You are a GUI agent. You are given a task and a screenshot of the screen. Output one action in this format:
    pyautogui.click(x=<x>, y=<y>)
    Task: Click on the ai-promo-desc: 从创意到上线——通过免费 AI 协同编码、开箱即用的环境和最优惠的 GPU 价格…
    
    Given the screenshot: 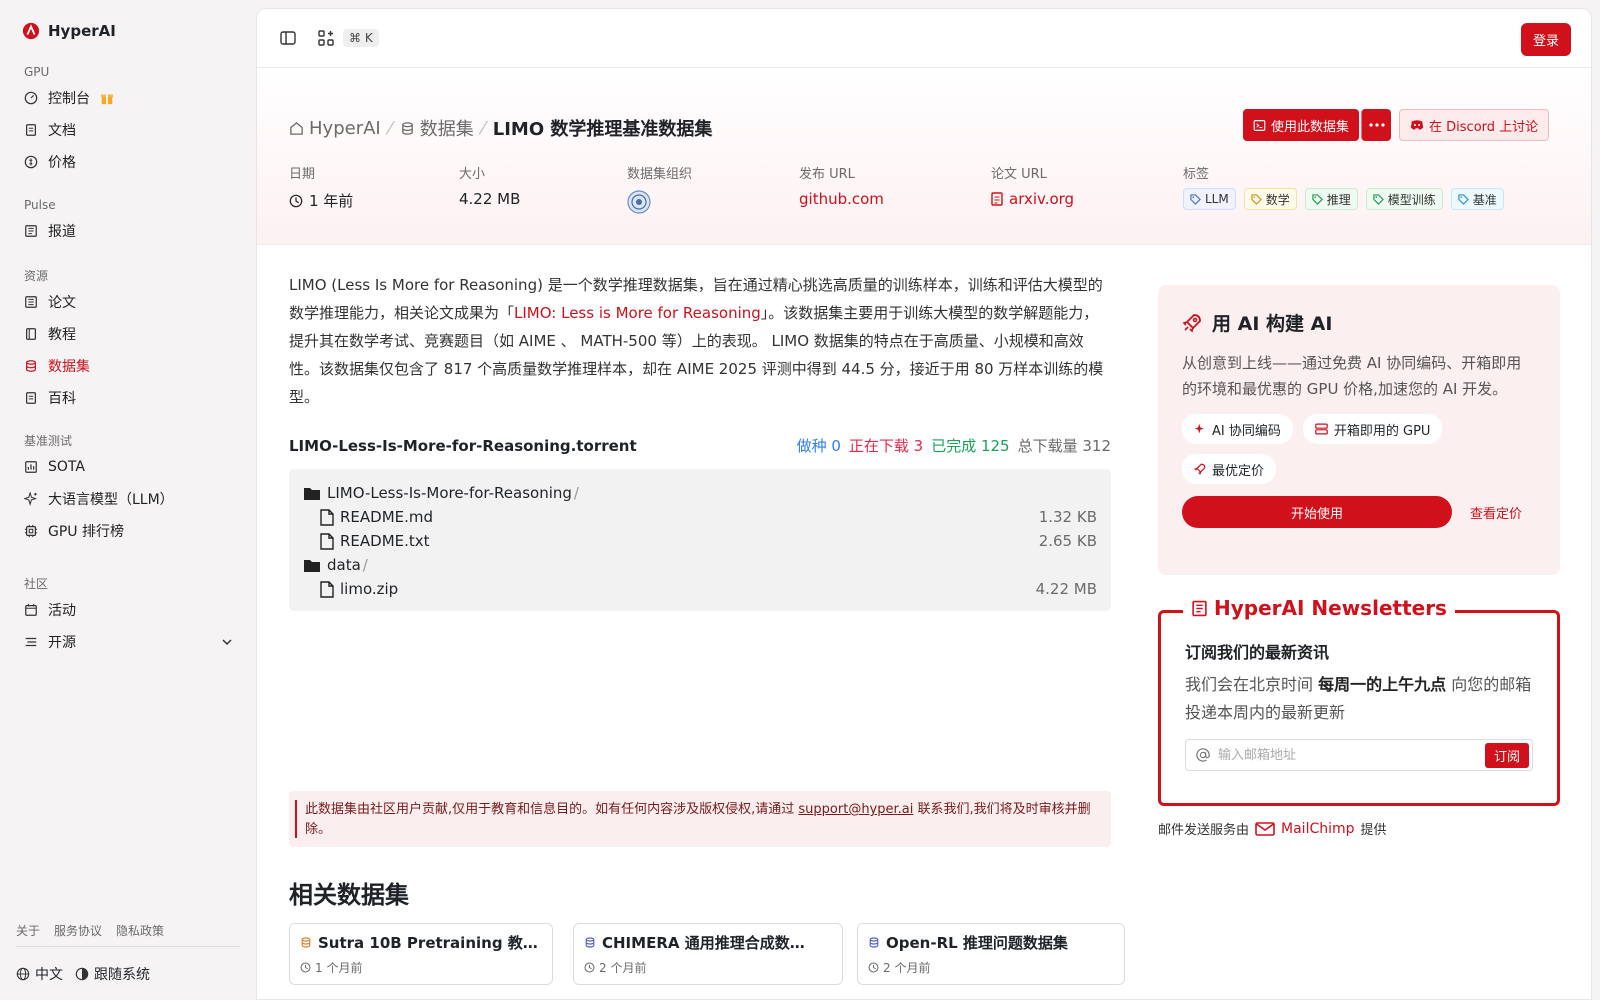 What is the action you would take?
    pyautogui.click(x=1352, y=376)
    